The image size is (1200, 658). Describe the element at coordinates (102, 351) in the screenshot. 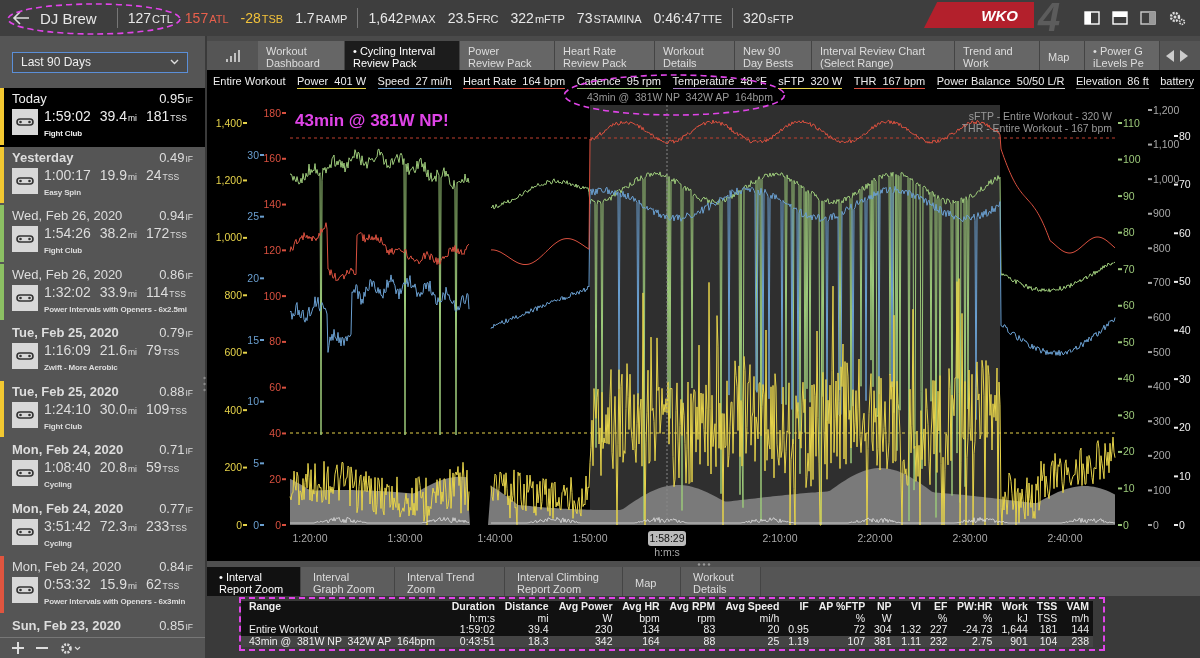

I see `workout-list-item: Tue, Feb 25, 2020 0.79 IF 1:16:09 21.6mi 79TSS Zwift - More Aerobic` at that location.